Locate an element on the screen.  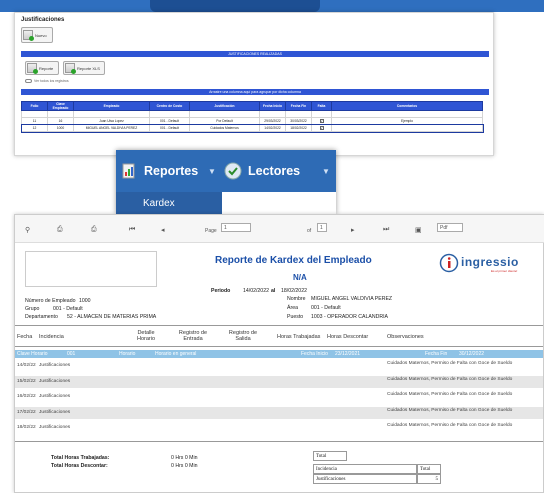
col-empleado: Empleado is located at coordinates (111, 106).